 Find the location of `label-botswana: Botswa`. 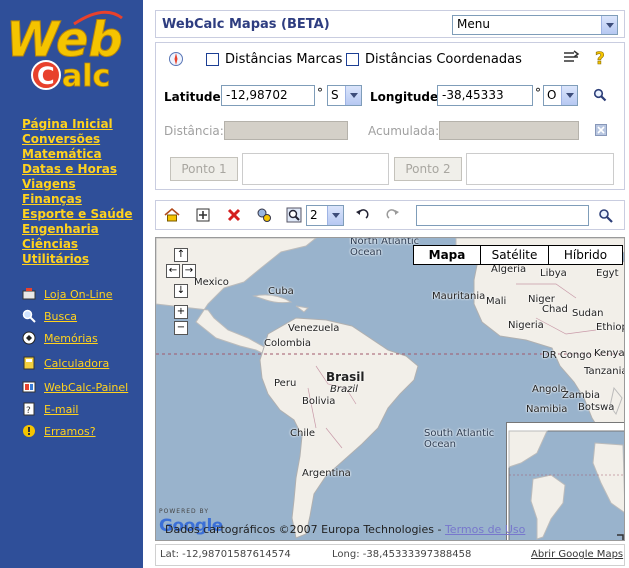

label-botswana: Botswa is located at coordinates (596, 407).